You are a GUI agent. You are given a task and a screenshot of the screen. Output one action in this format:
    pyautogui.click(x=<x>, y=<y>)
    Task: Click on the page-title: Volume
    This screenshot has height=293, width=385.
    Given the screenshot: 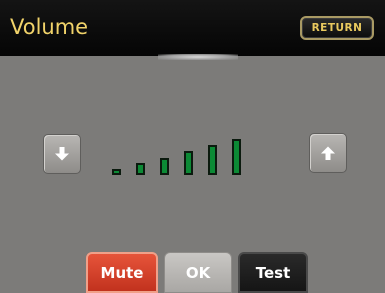 What is the action you would take?
    pyautogui.click(x=49, y=27)
    